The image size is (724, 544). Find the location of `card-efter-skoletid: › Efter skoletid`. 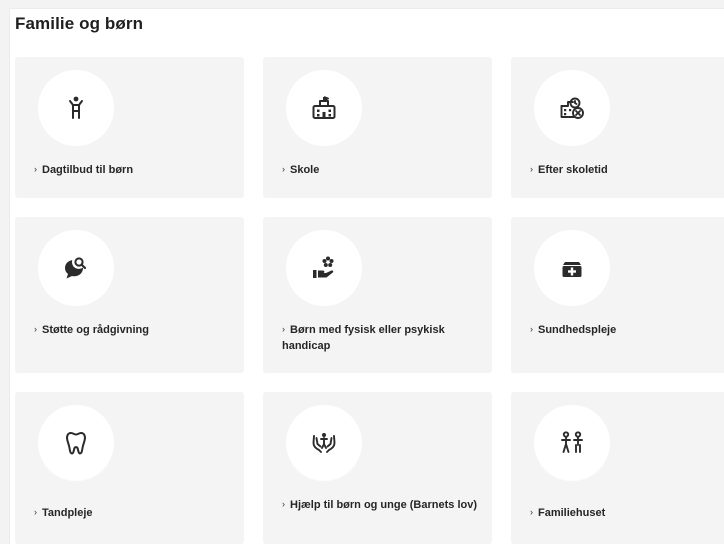

card-efter-skoletid: › Efter skoletid is located at coordinates (617, 127).